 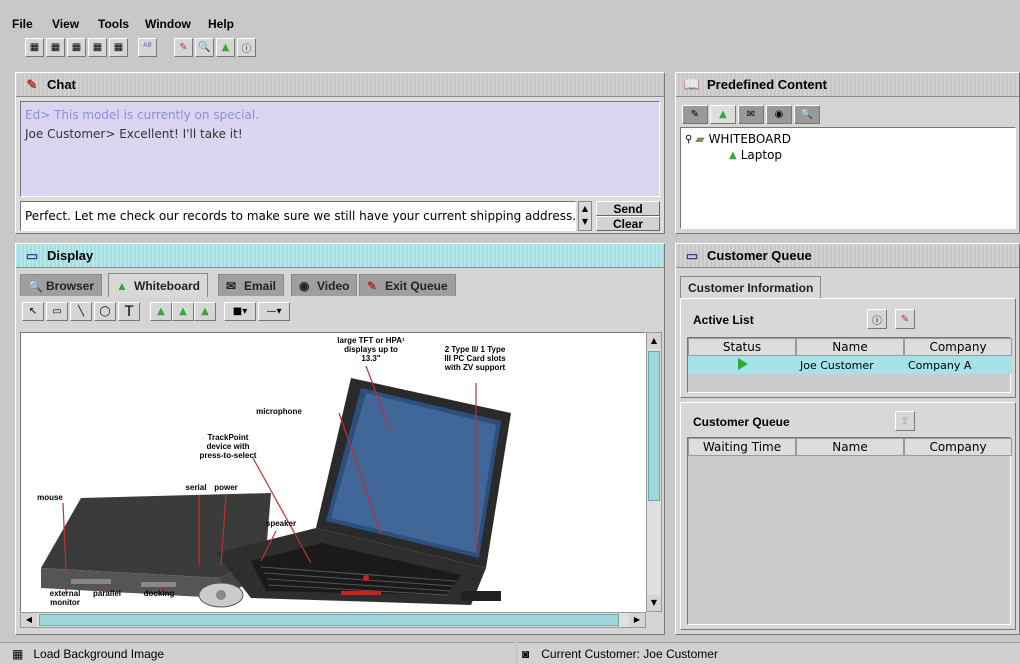 I want to click on predefined-title-bar: 📖 Predefined Content, so click(x=847, y=85).